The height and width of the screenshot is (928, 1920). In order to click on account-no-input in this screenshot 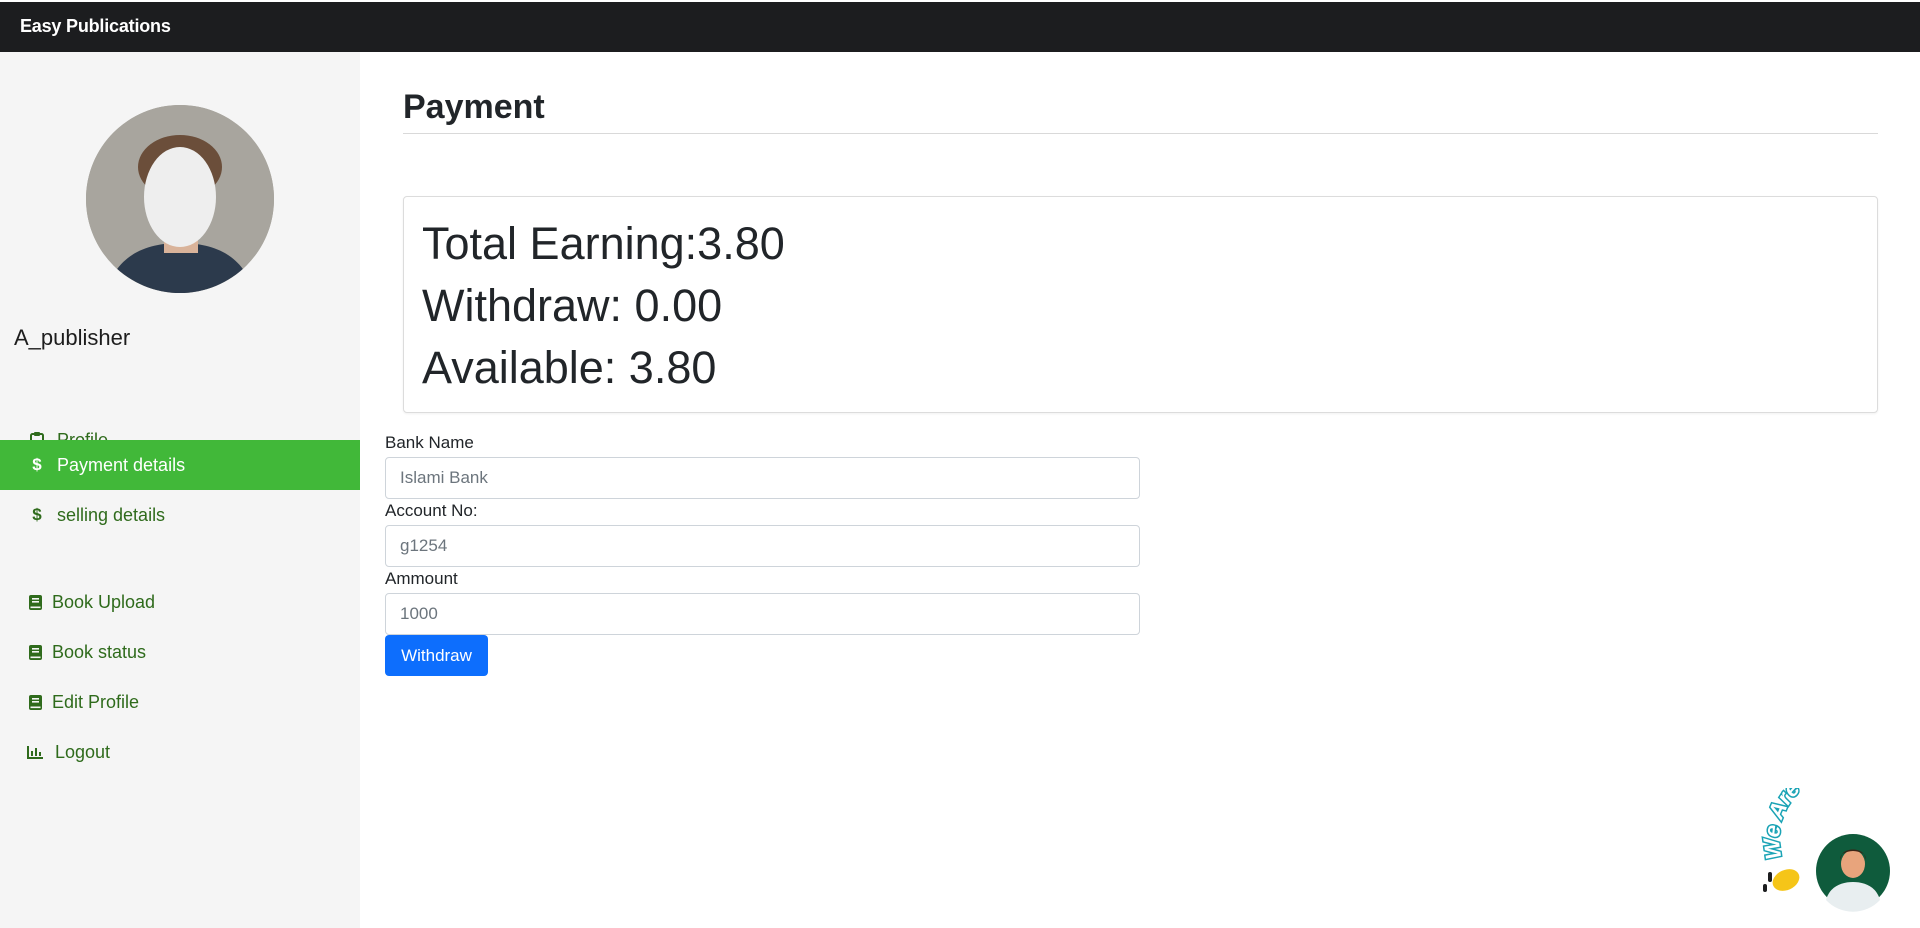, I will do `click(762, 546)`.